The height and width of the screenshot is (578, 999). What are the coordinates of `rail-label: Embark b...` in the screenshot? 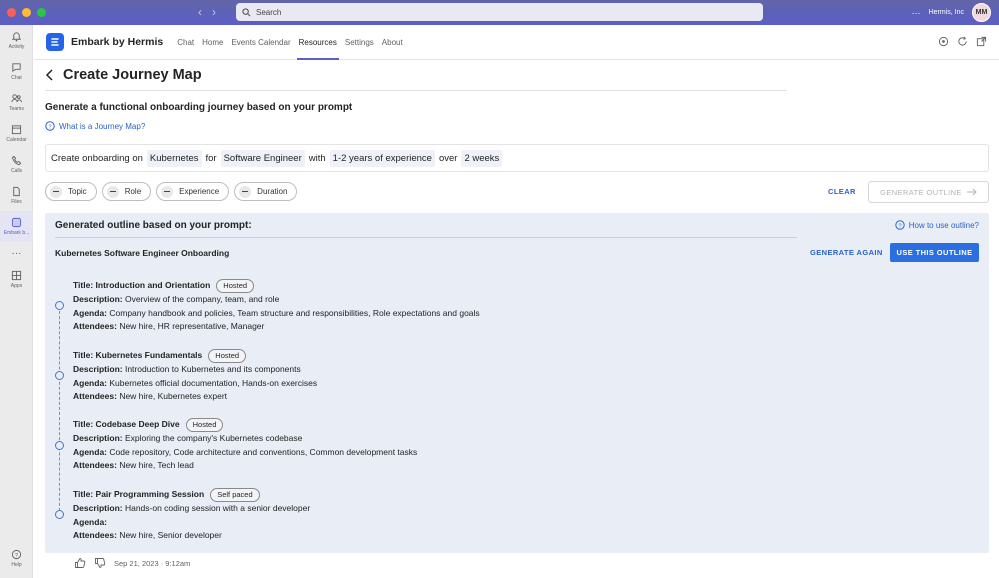 It's located at (16, 233).